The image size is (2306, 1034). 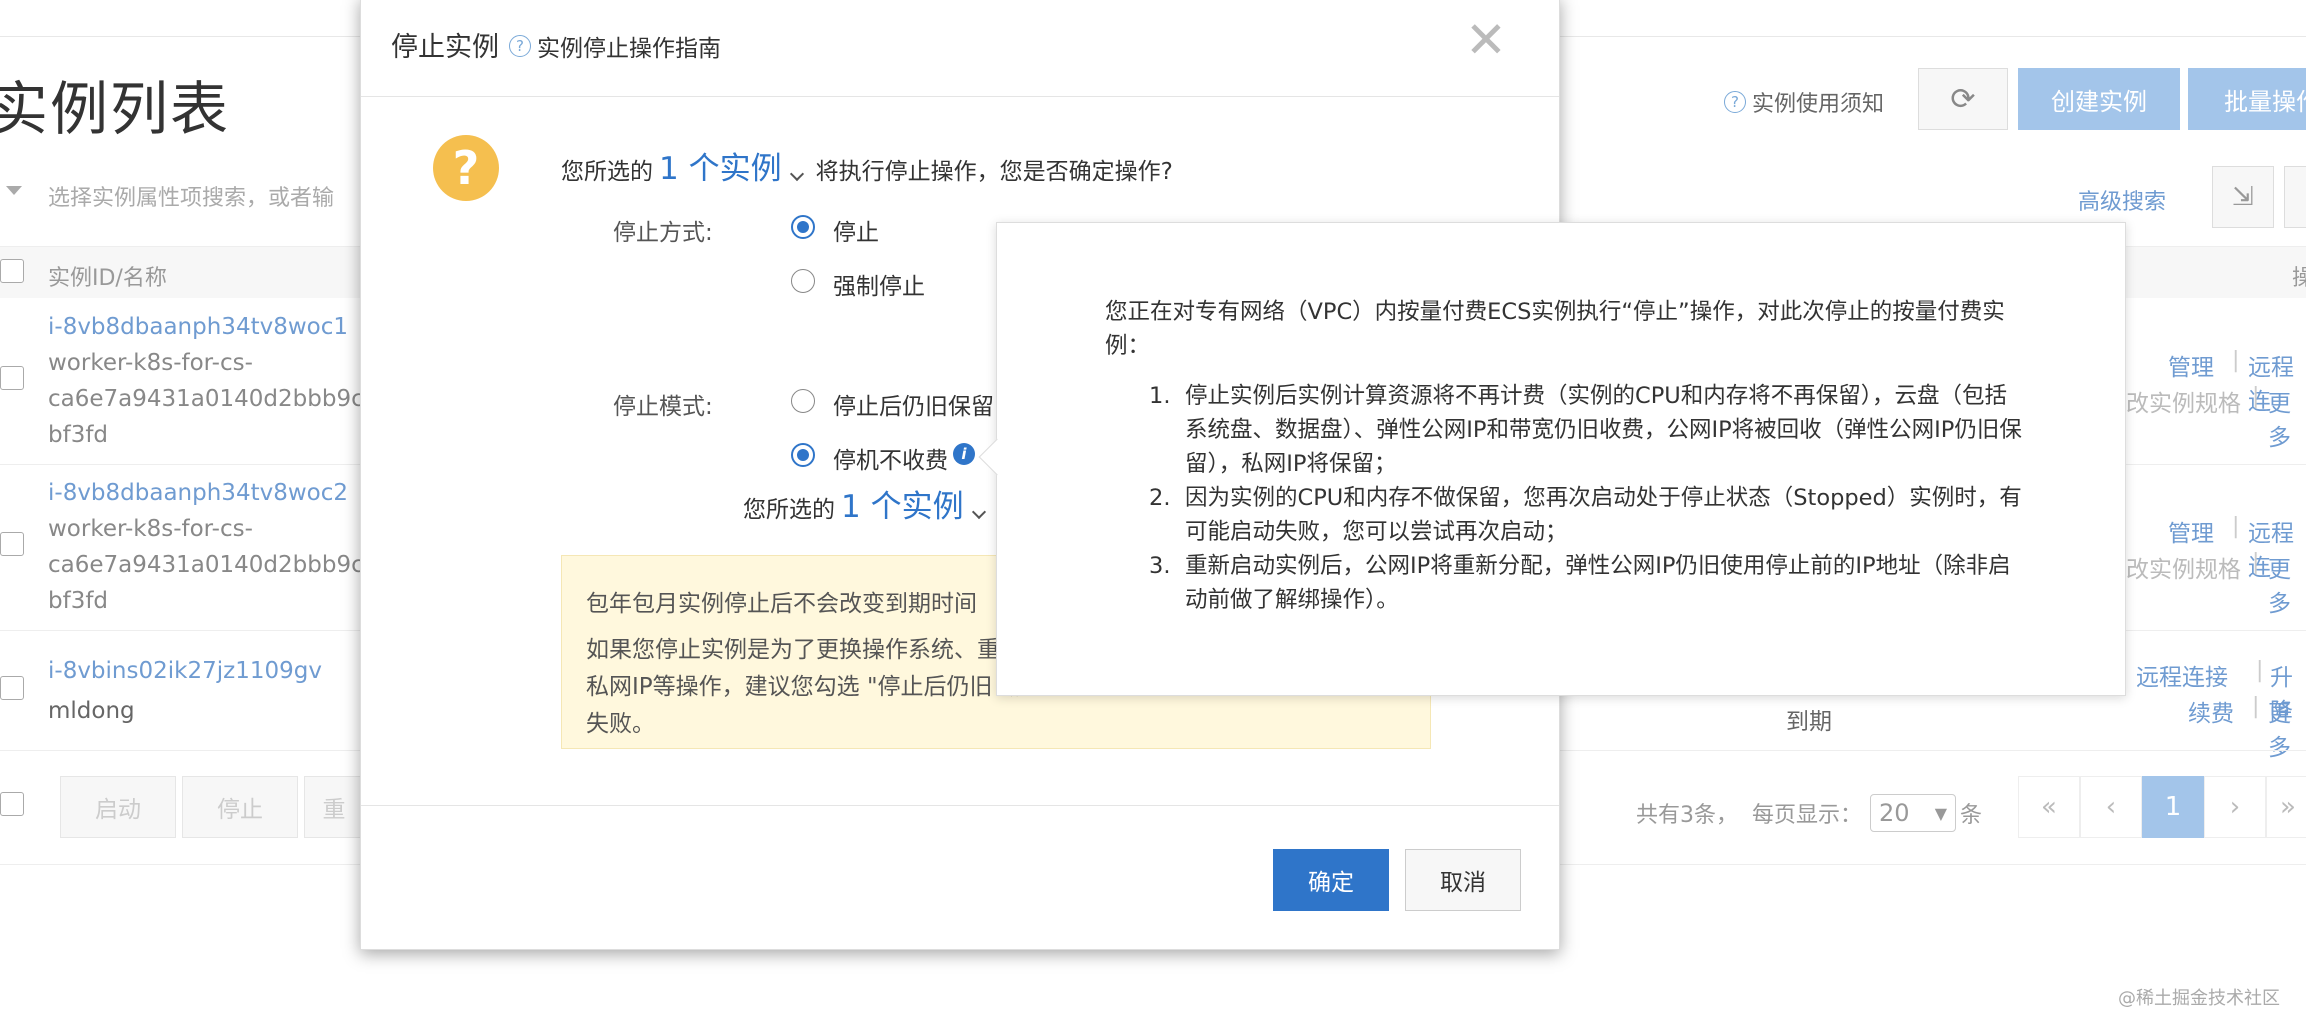 I want to click on refresh-button: ⟳, so click(x=1963, y=99).